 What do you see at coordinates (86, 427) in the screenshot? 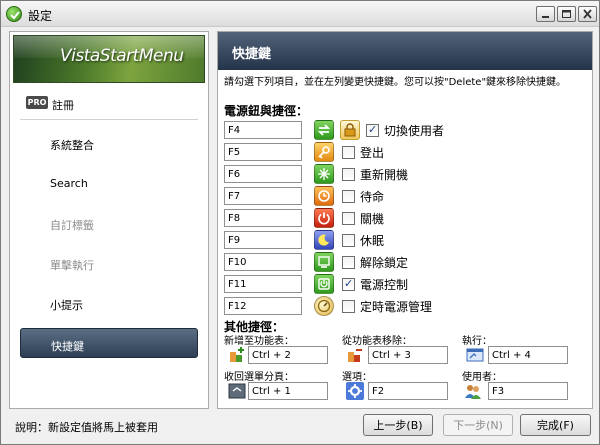
I see `status-text: 說明：新設定值將馬上被套用` at bounding box center [86, 427].